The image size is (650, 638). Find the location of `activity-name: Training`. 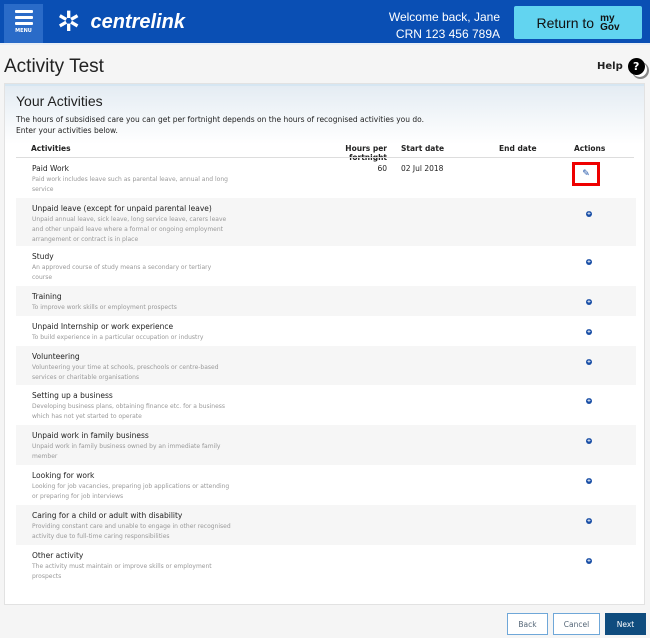

activity-name: Training is located at coordinates (47, 296).